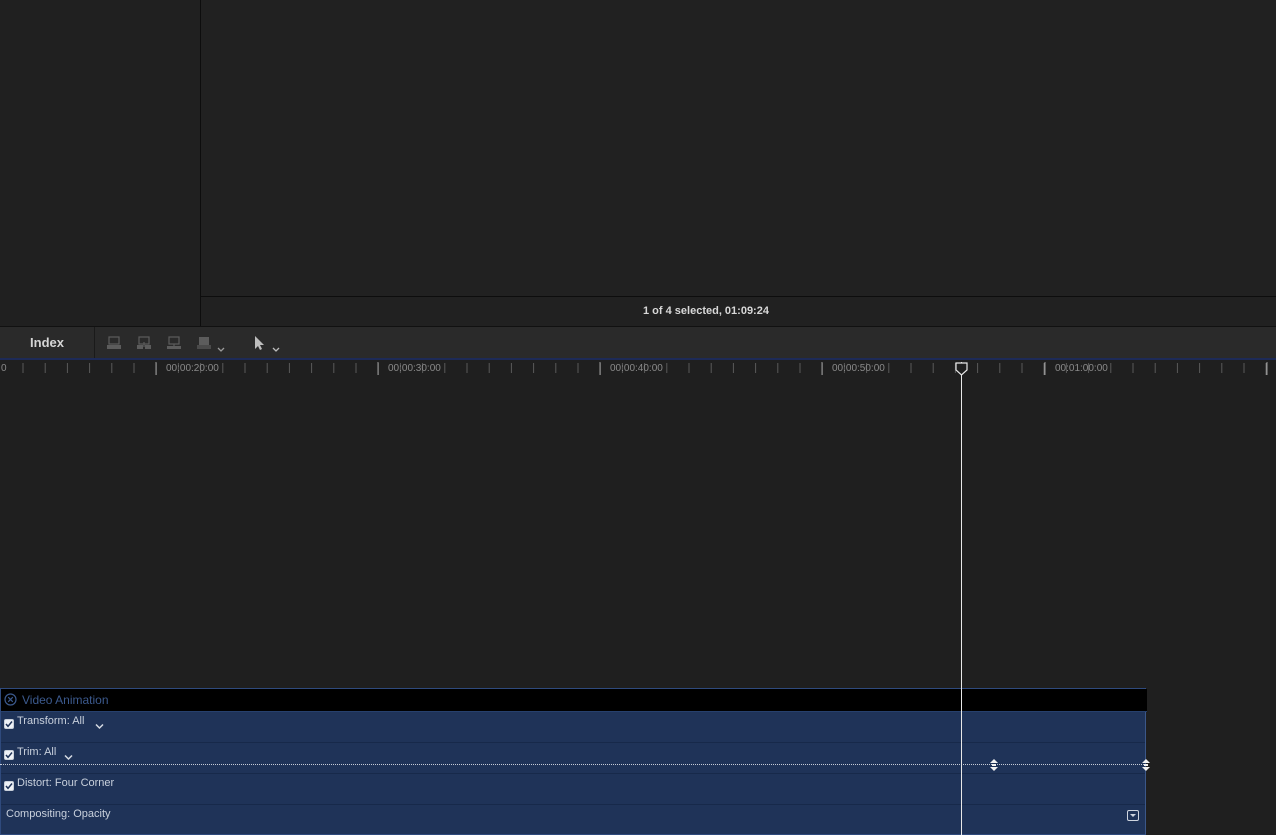  Describe the element at coordinates (1133, 814) in the screenshot. I see `menu-toggle-icon` at that location.